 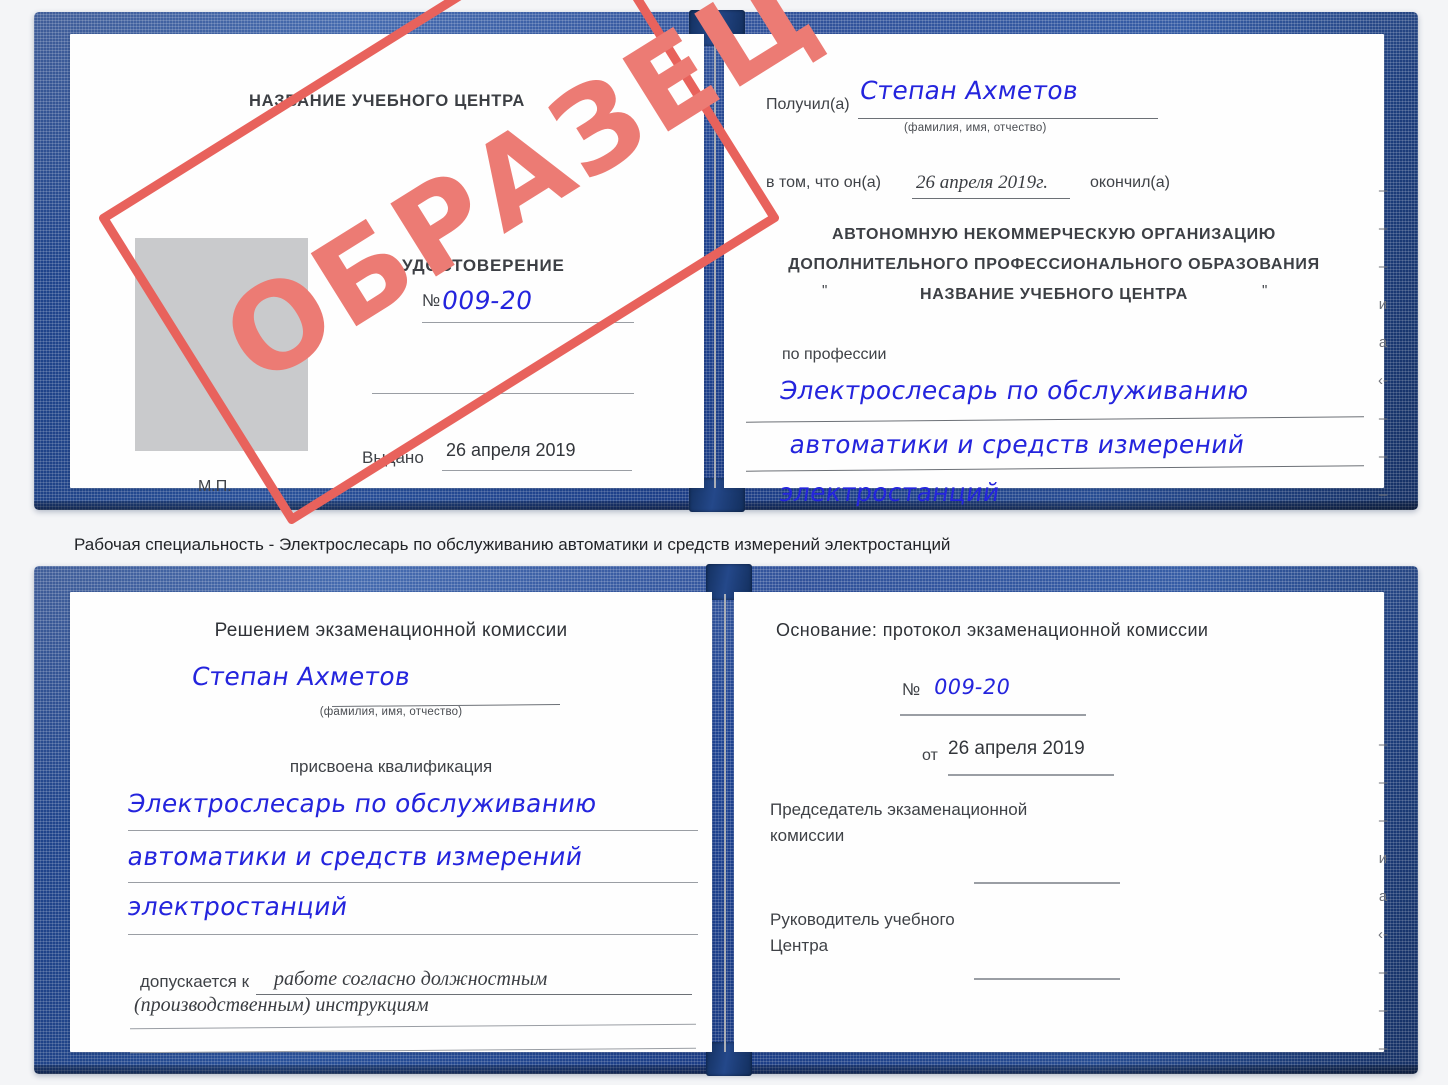 What do you see at coordinates (715, 262) in the screenshot?
I see `page-gutter-top` at bounding box center [715, 262].